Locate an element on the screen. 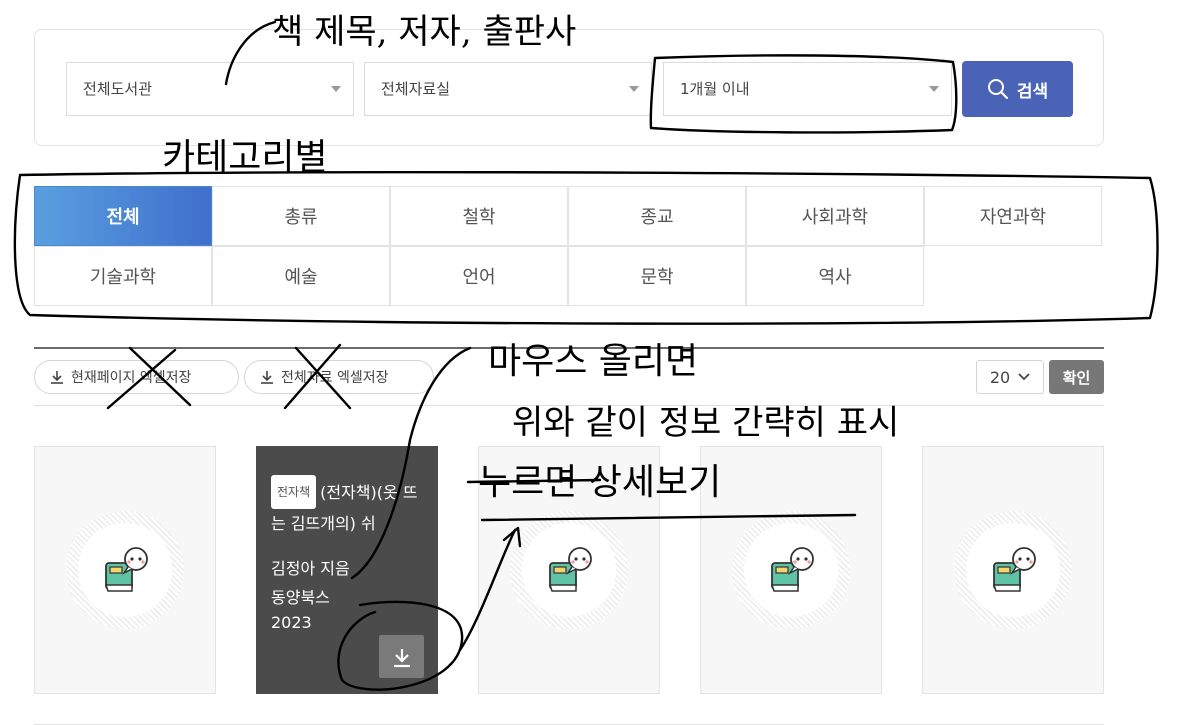 This screenshot has width=1203, height=725. category-religion: 종교 is located at coordinates (657, 216).